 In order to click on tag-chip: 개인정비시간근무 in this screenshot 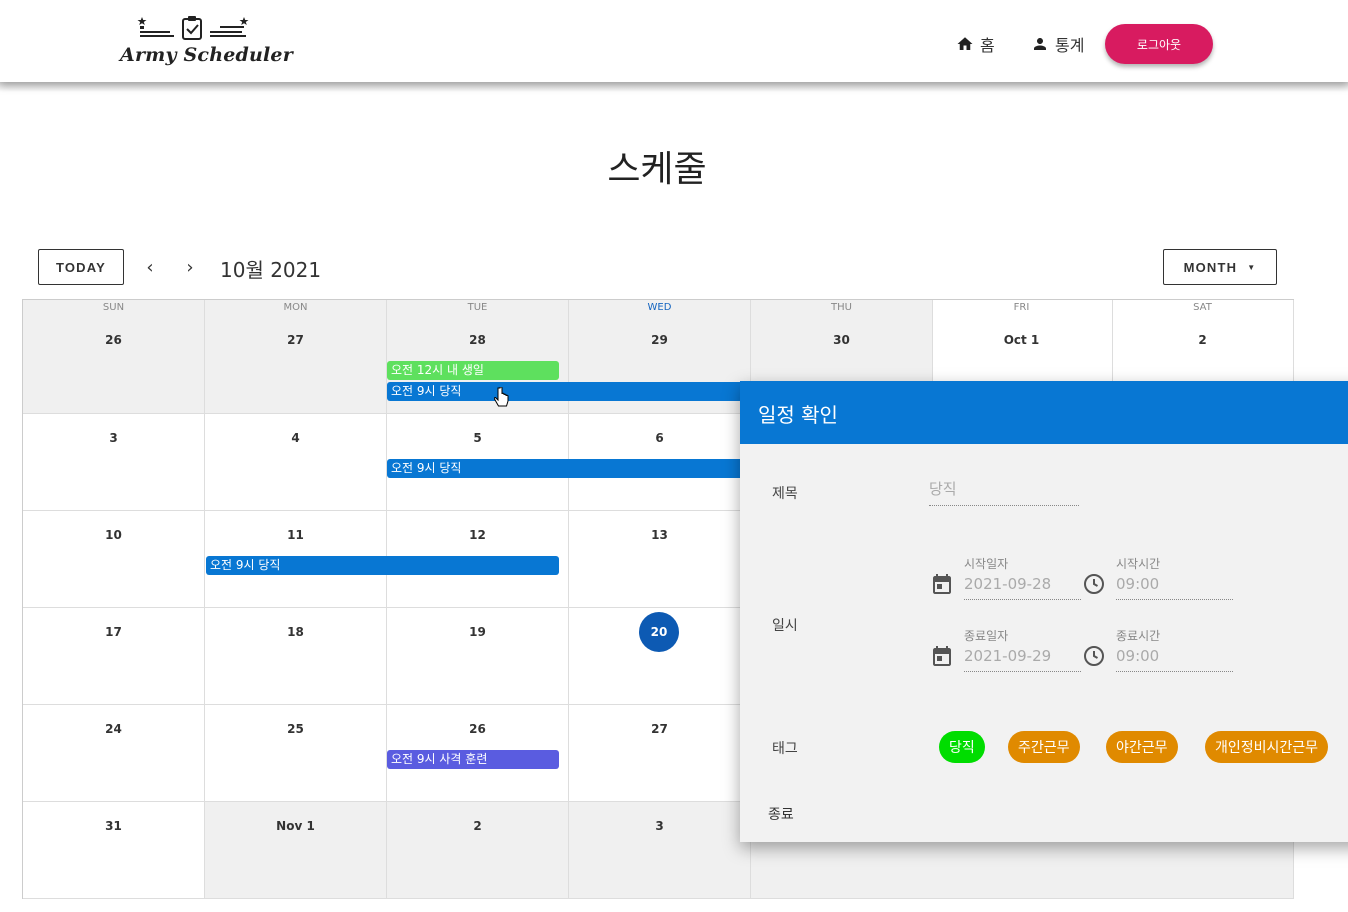, I will do `click(1267, 747)`.